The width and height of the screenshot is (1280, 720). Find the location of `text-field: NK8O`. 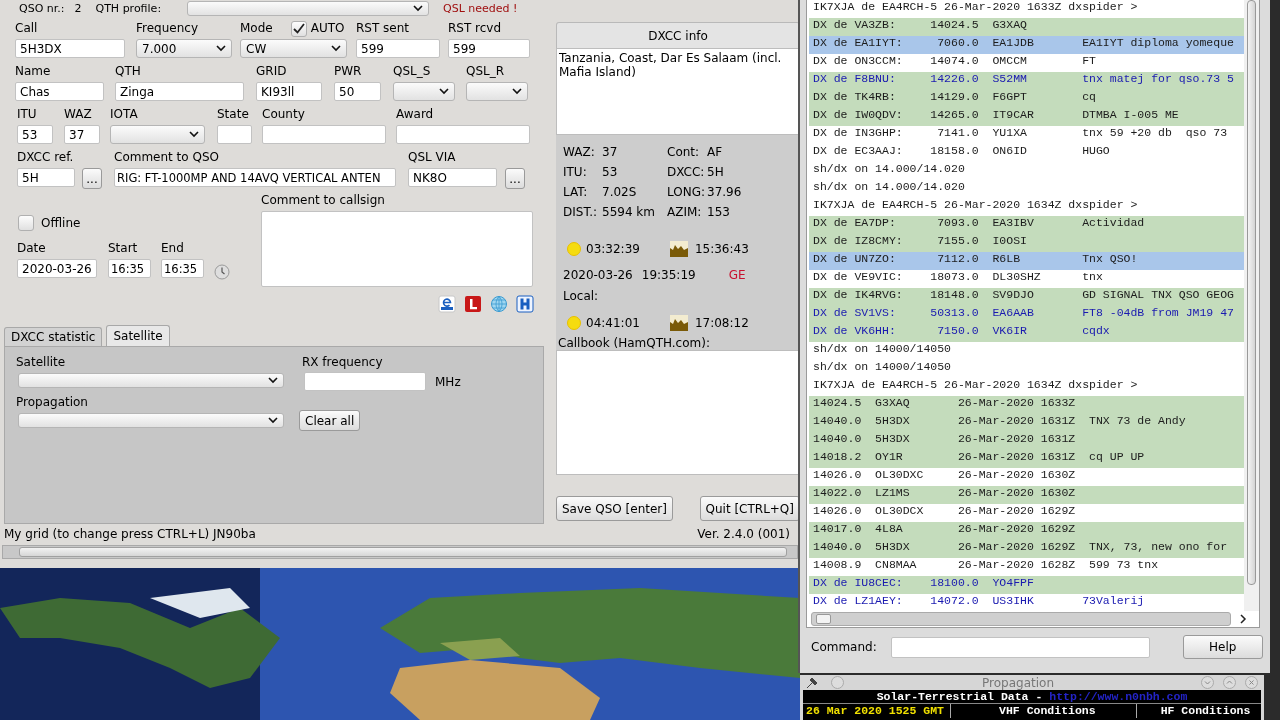

text-field: NK8O is located at coordinates (452, 177).